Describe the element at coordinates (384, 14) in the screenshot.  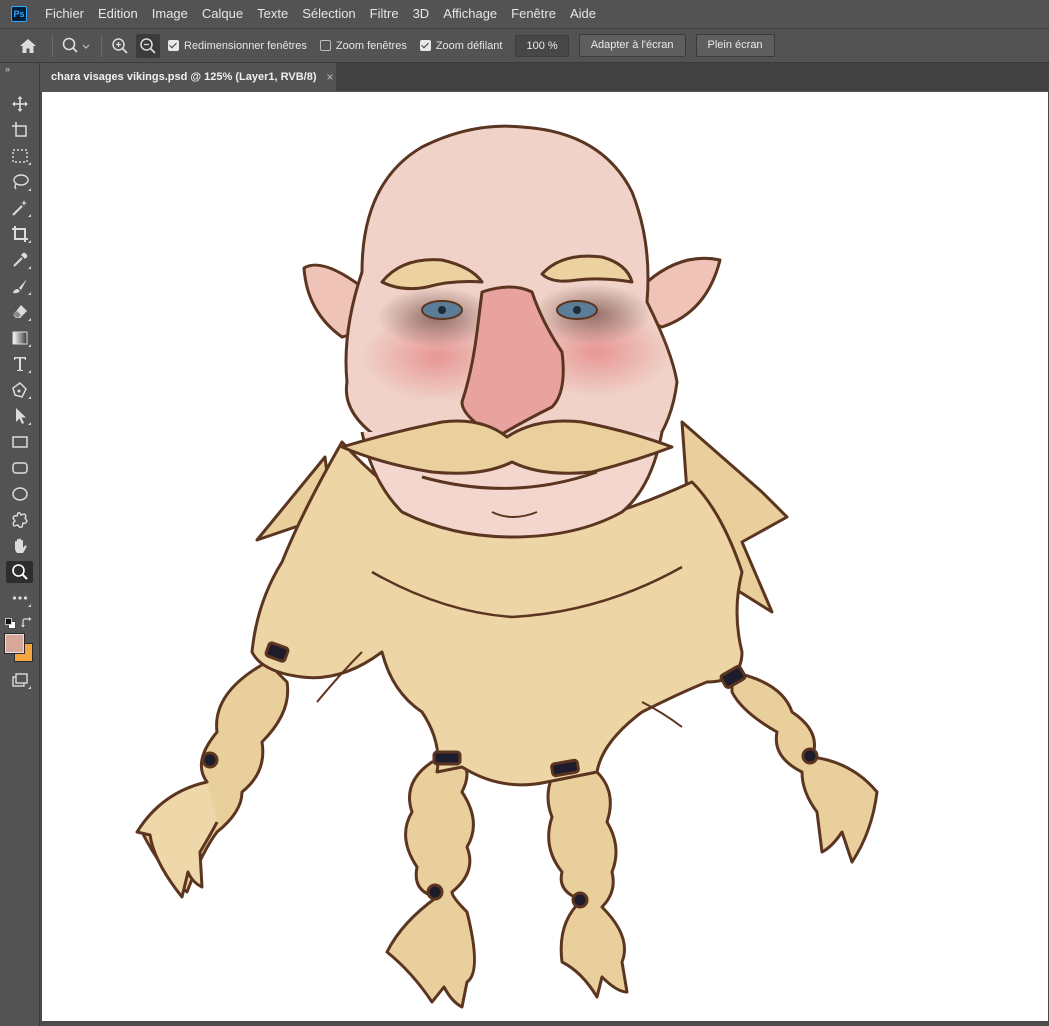
I see `menu-filtre: Filtre` at that location.